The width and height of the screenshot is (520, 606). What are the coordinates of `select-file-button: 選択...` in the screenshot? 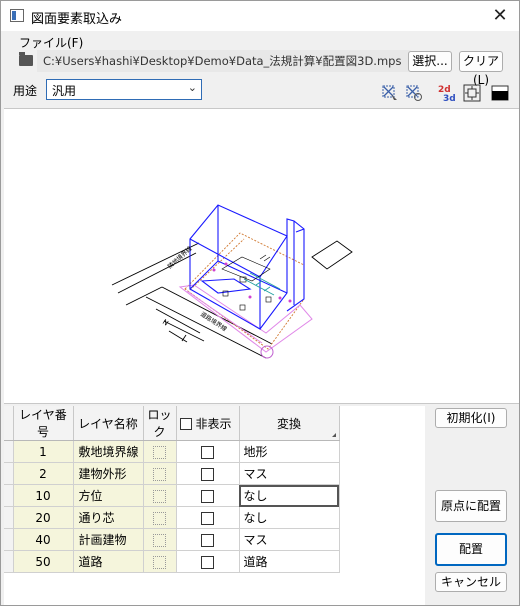 It's located at (430, 61).